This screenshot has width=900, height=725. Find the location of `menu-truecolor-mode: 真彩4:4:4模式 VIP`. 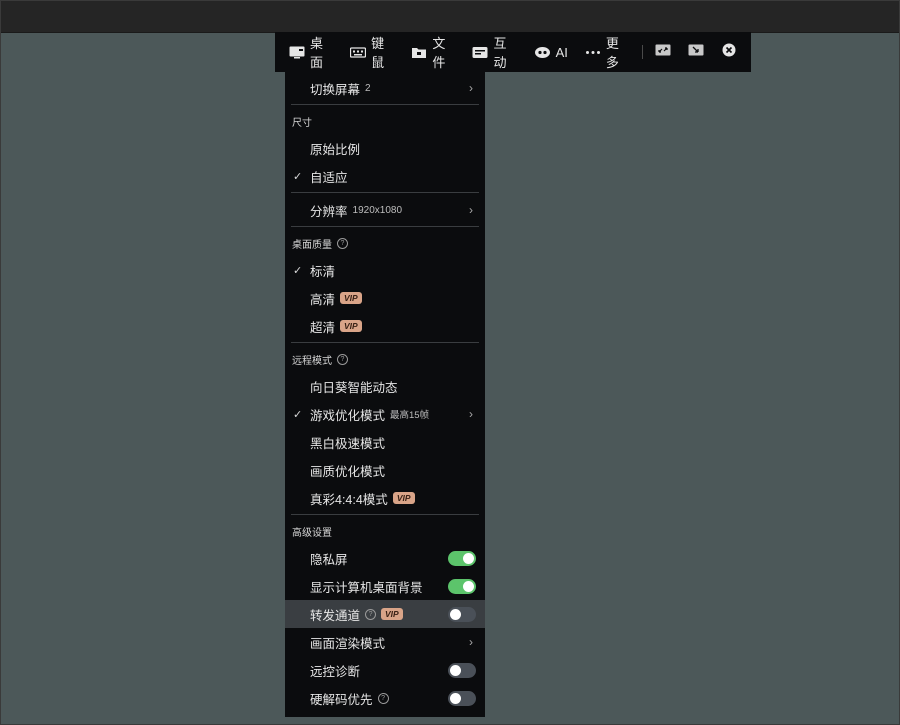

menu-truecolor-mode: 真彩4:4:4模式 VIP is located at coordinates (385, 498).